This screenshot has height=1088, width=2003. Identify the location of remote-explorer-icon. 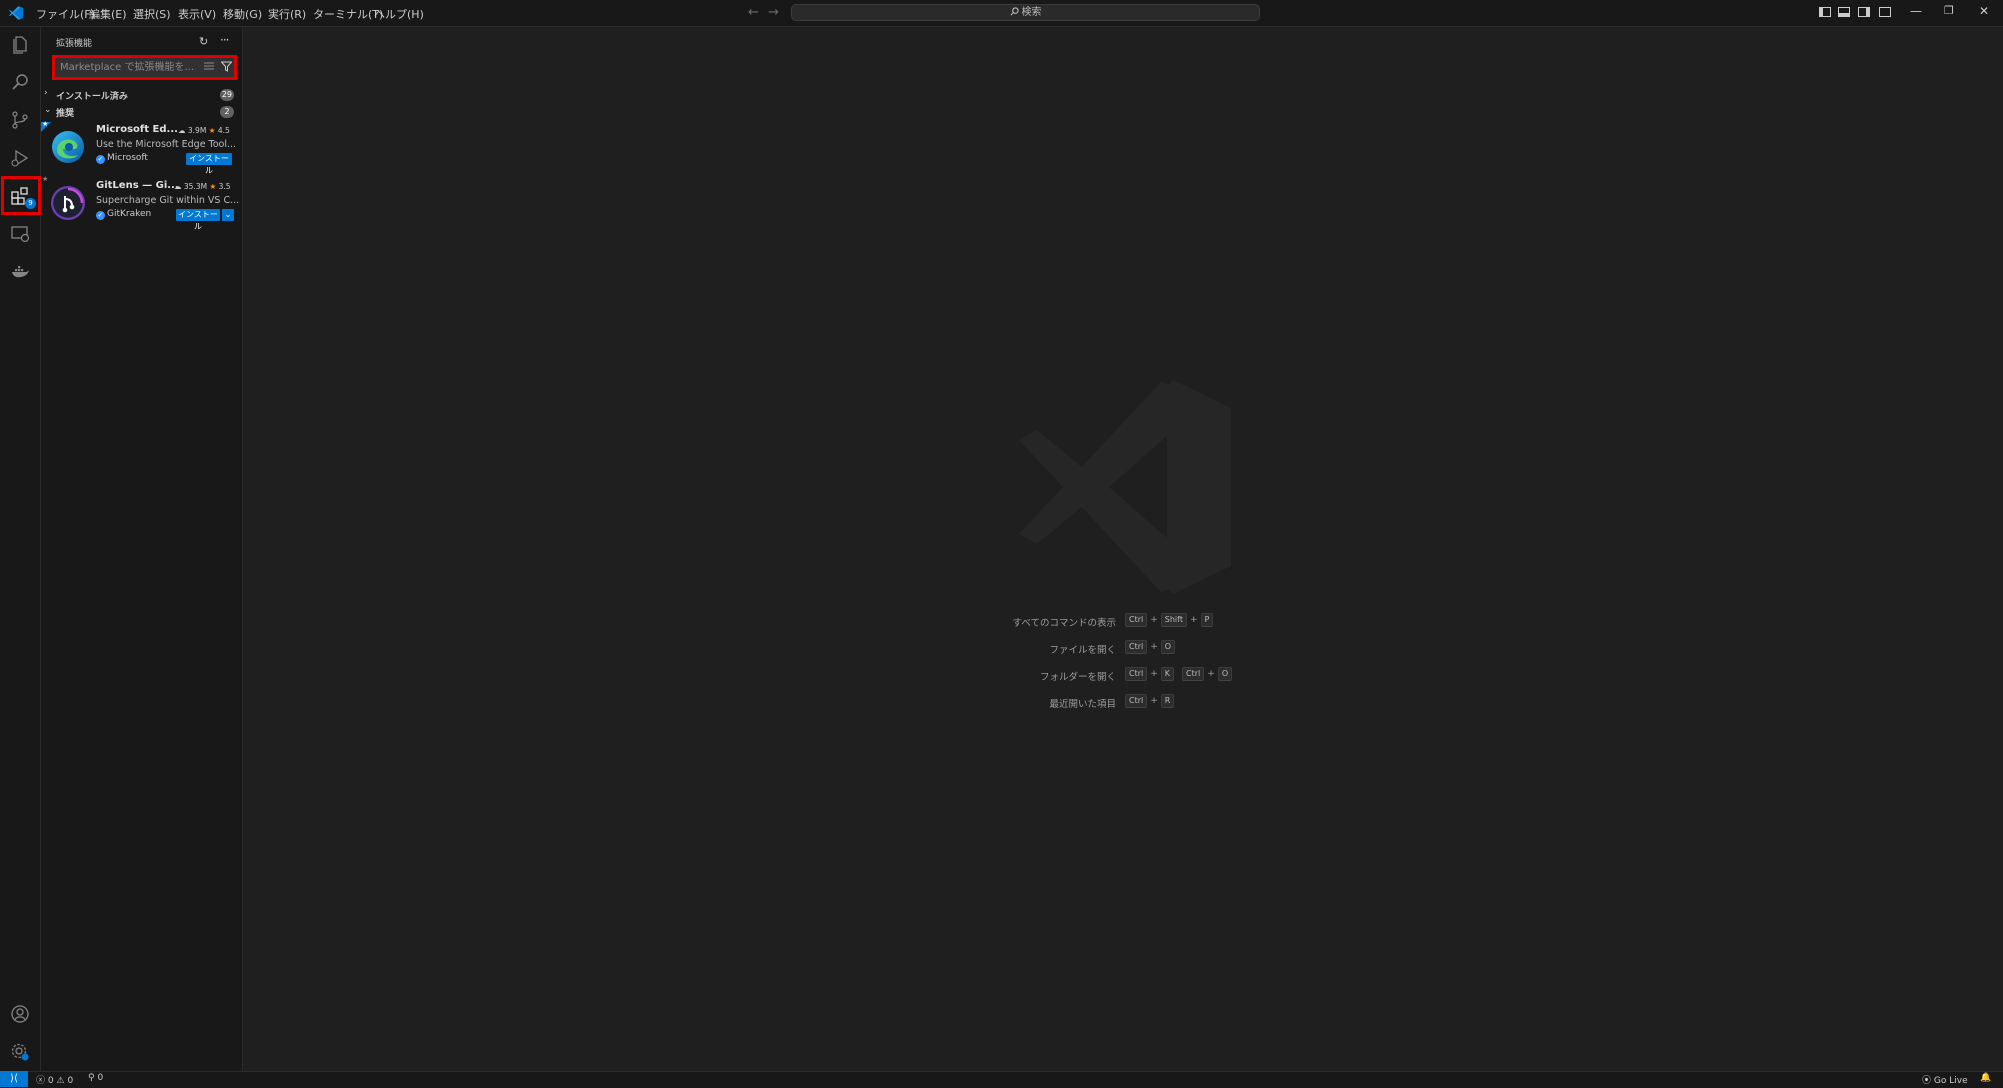
(20, 234).